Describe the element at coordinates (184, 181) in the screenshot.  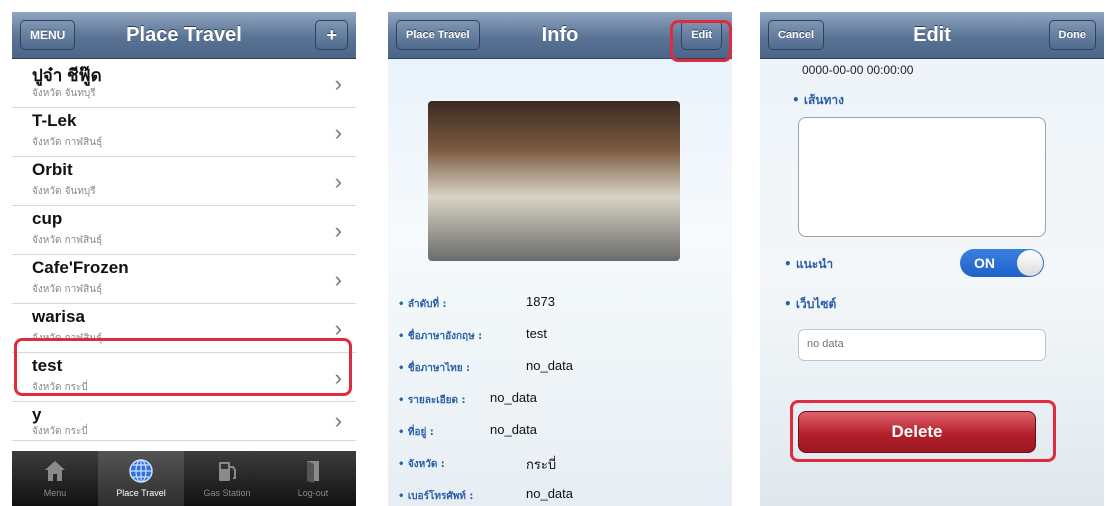
I see `list-item: Orbit จังหวัด จันทบุรี ›` at that location.